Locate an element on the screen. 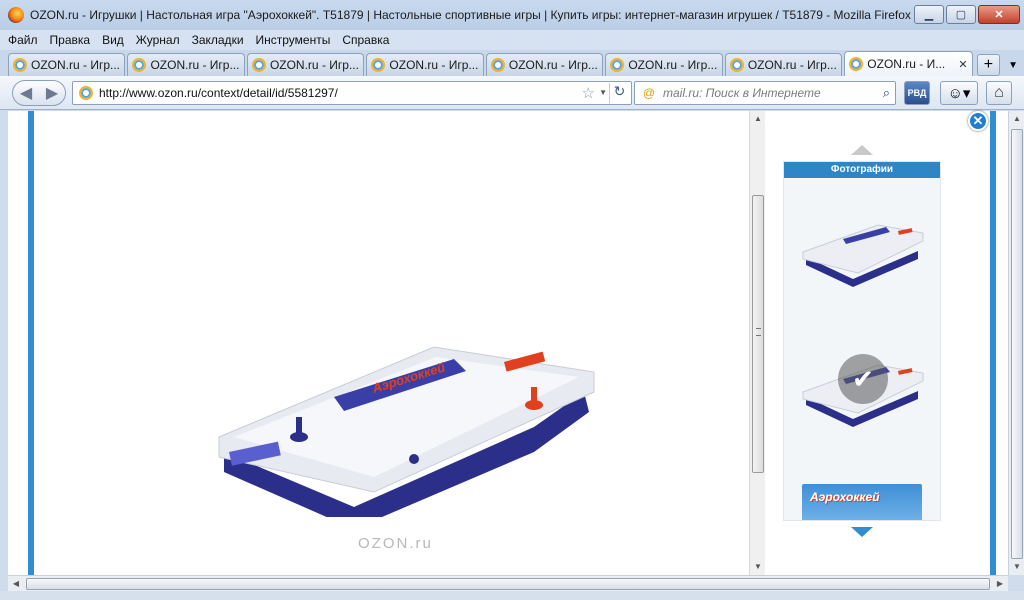 The width and height of the screenshot is (1024, 600). thumbs-down-arrow-icon is located at coordinates (862, 532).